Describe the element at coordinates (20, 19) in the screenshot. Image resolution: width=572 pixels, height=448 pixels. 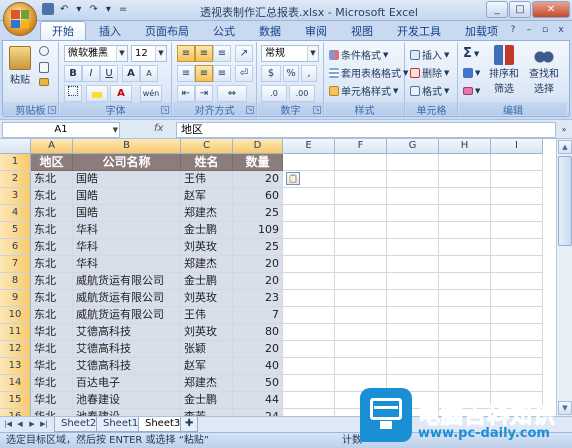
I see `office-button` at that location.